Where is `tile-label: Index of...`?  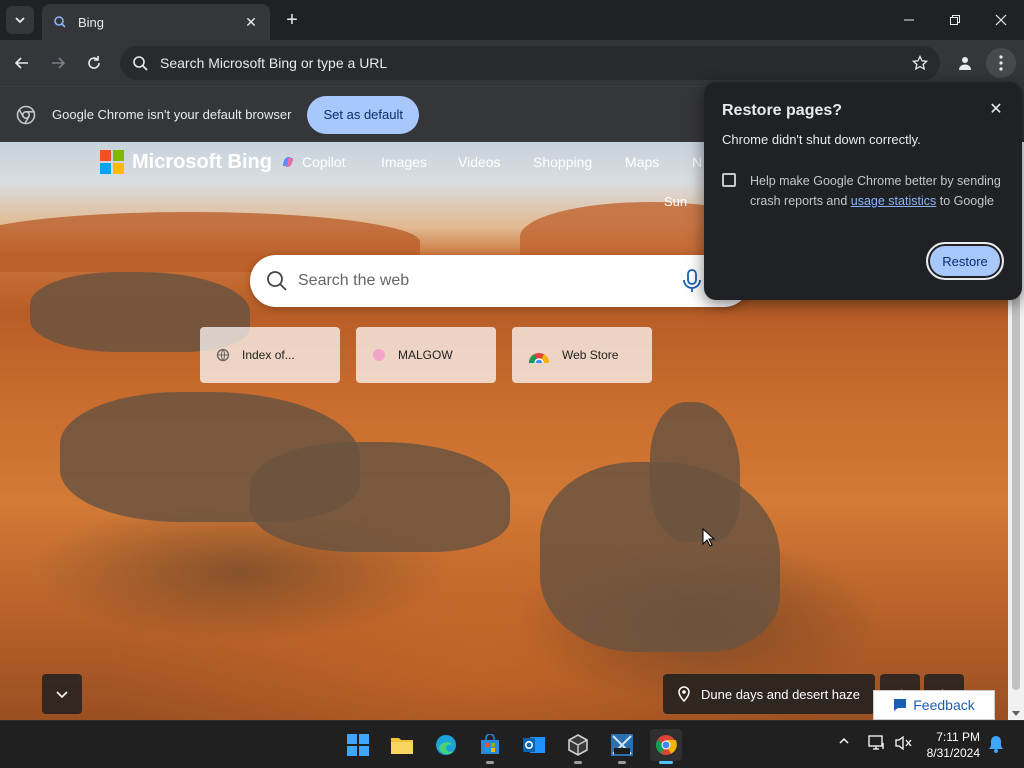 tile-label: Index of... is located at coordinates (268, 355).